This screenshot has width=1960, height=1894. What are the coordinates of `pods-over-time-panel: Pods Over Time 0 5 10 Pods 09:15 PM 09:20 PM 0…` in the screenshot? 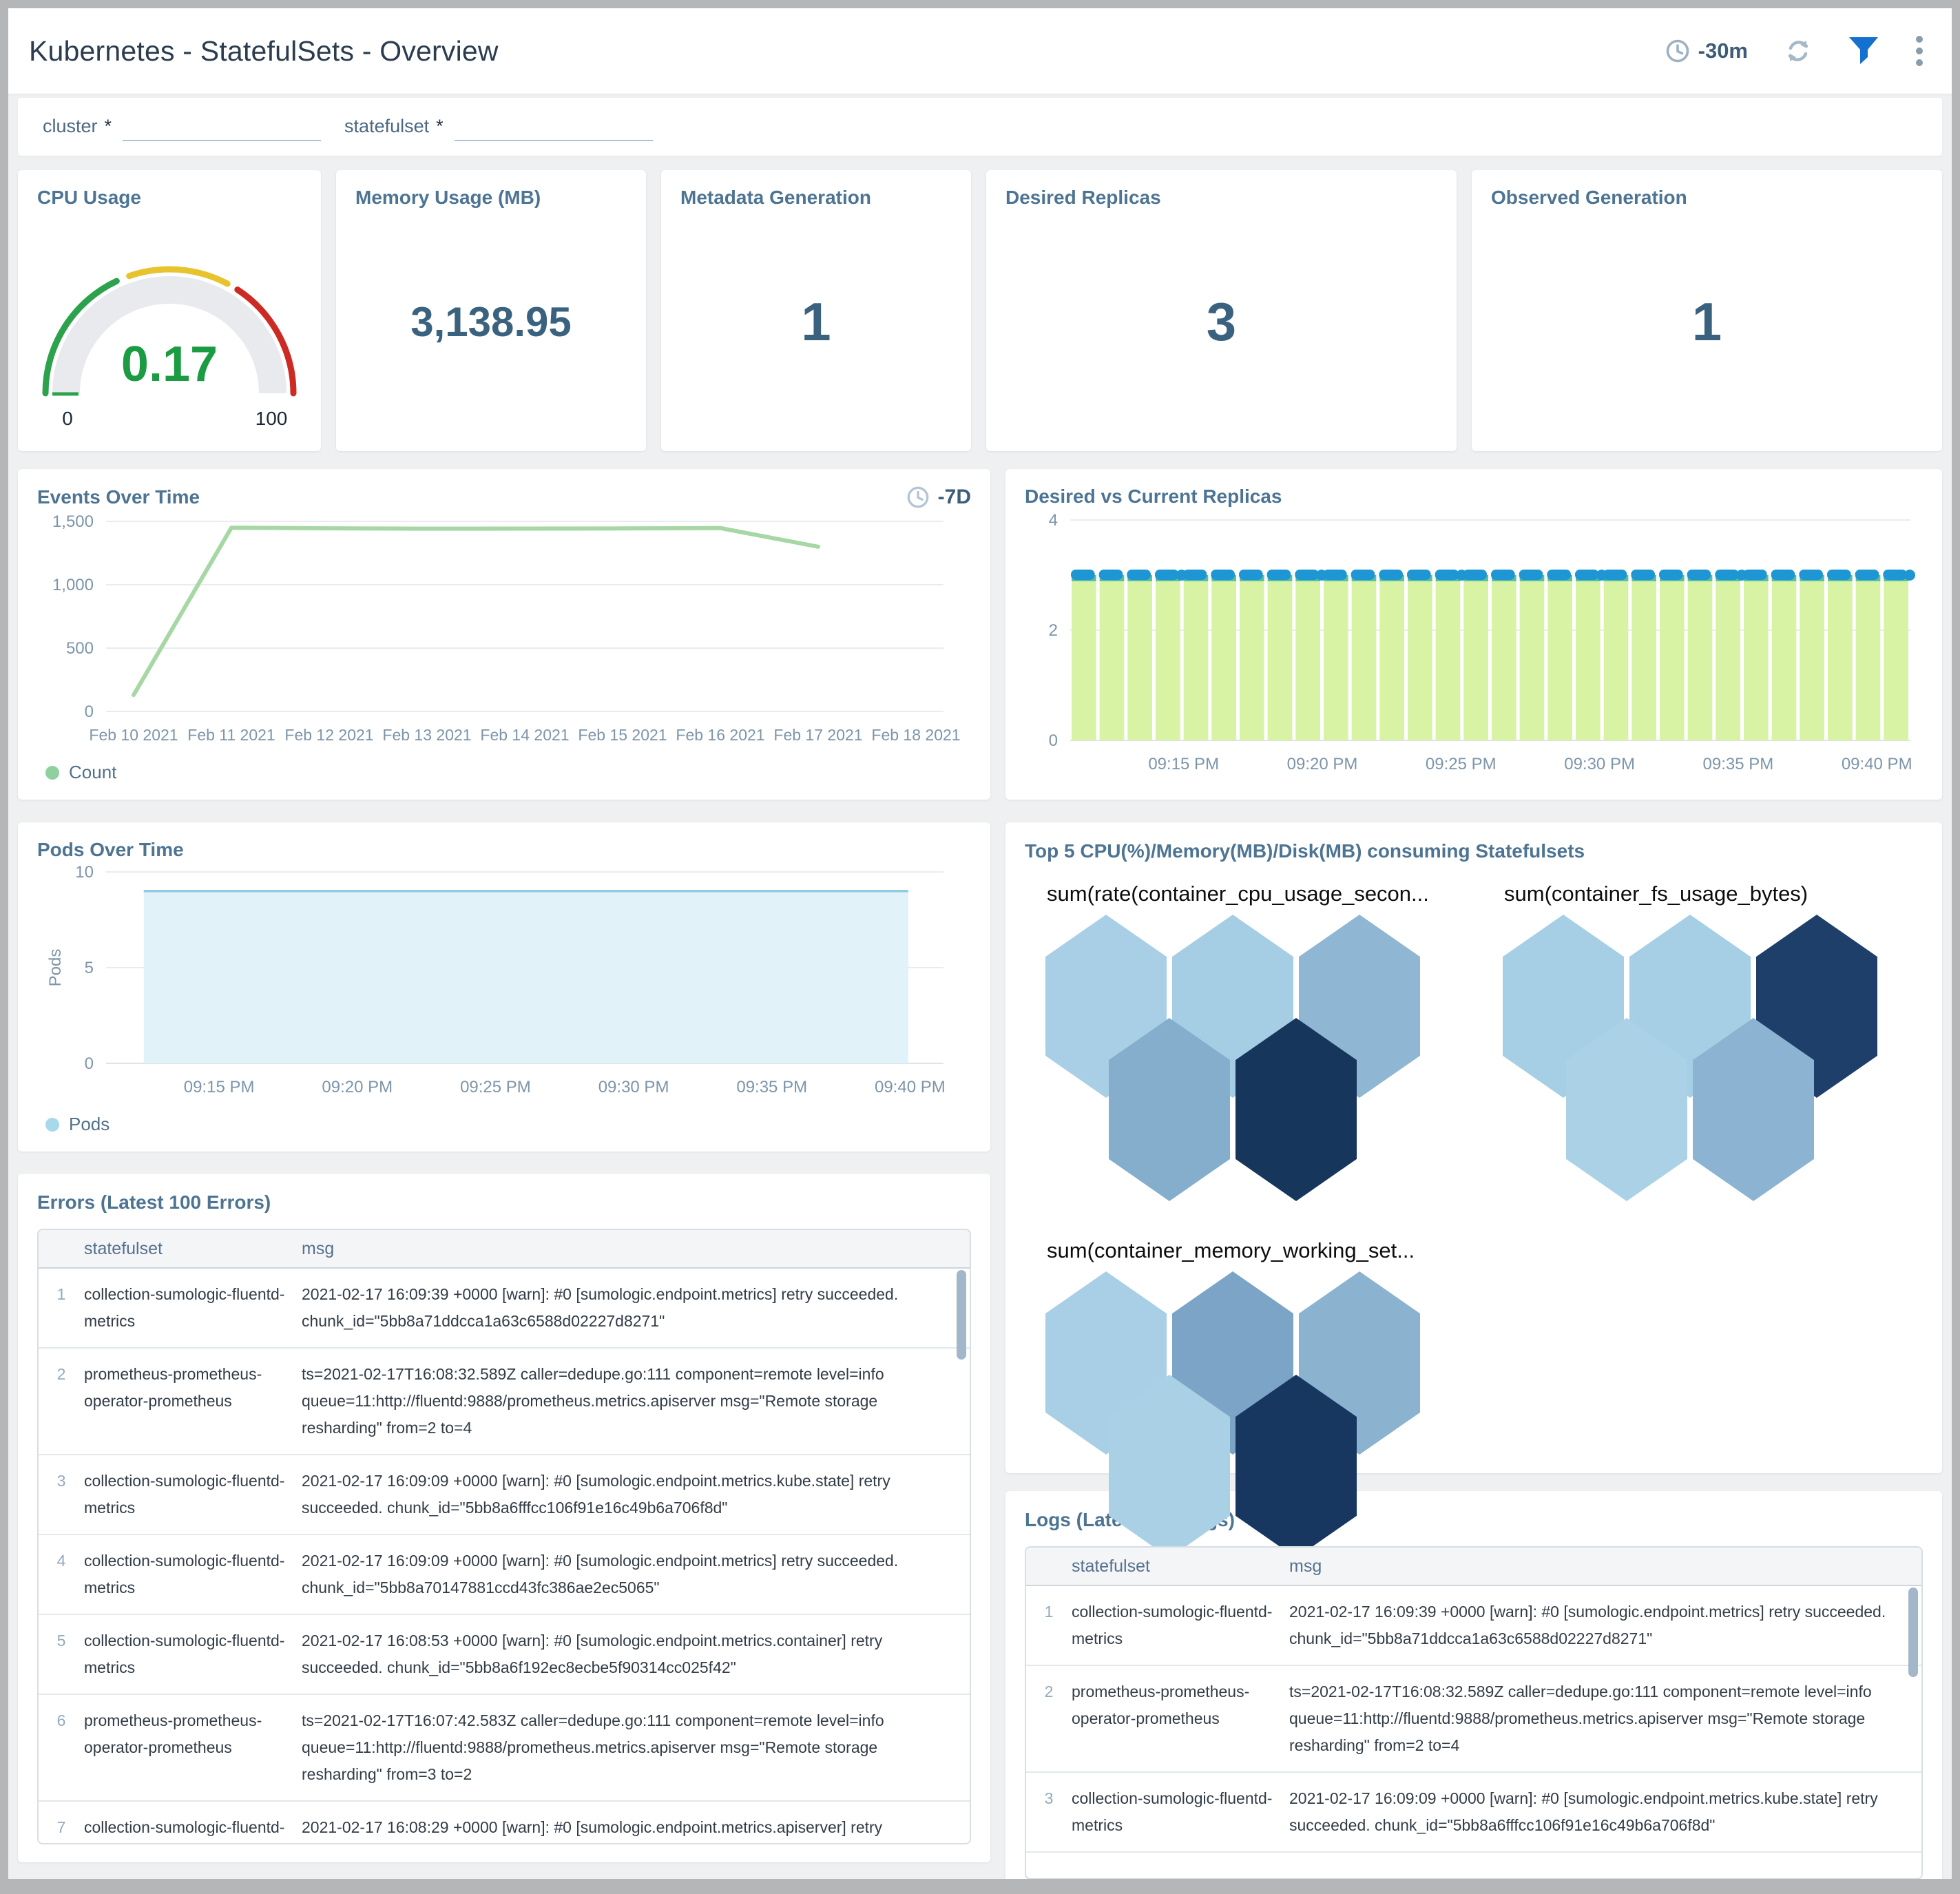 It's located at (504, 987).